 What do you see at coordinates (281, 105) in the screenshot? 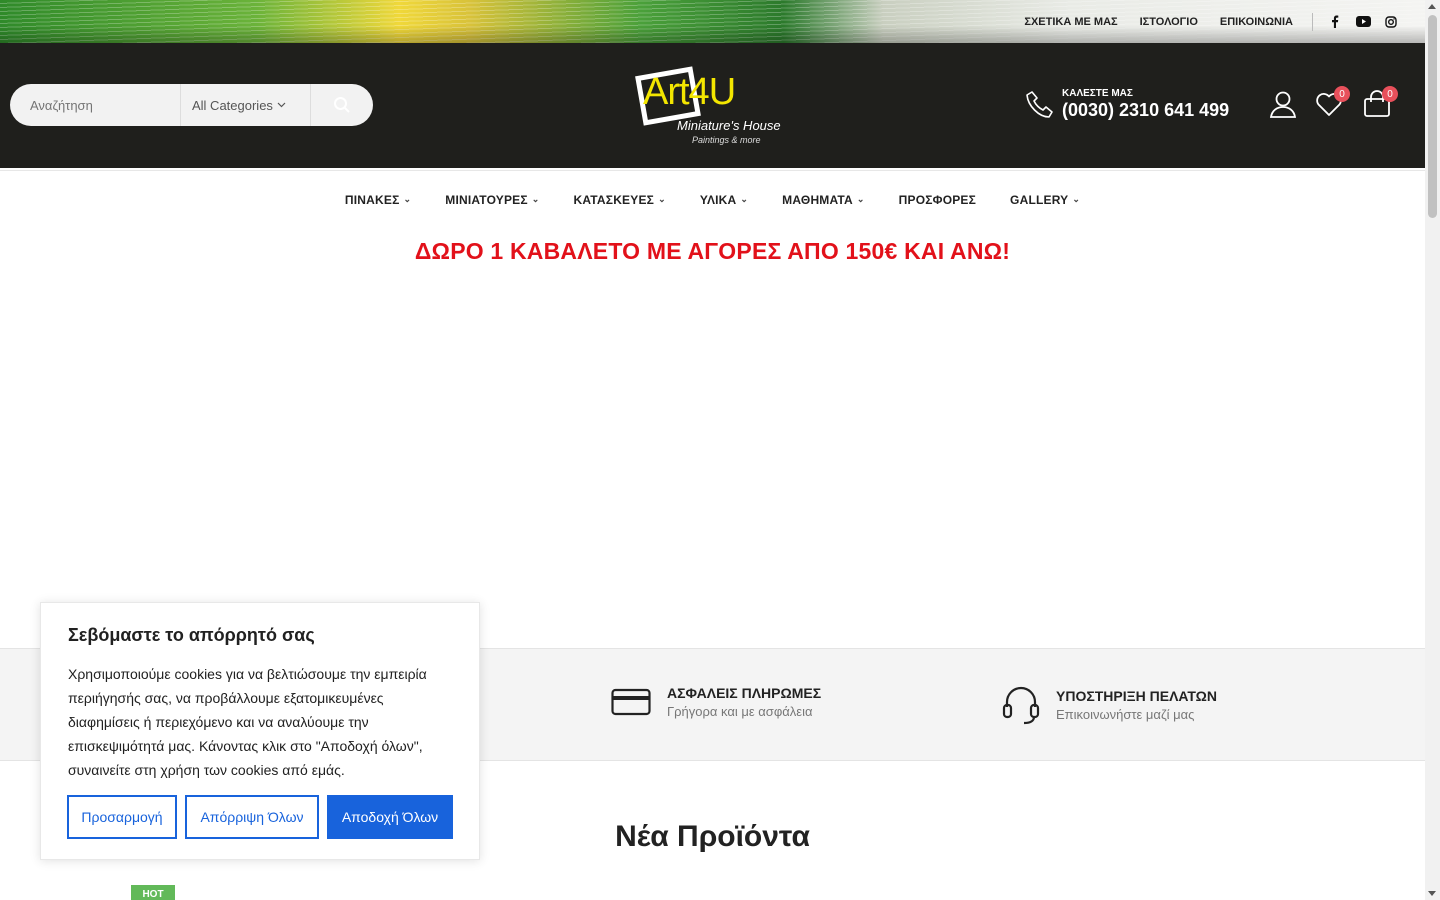
I see `chevron-down-icon` at bounding box center [281, 105].